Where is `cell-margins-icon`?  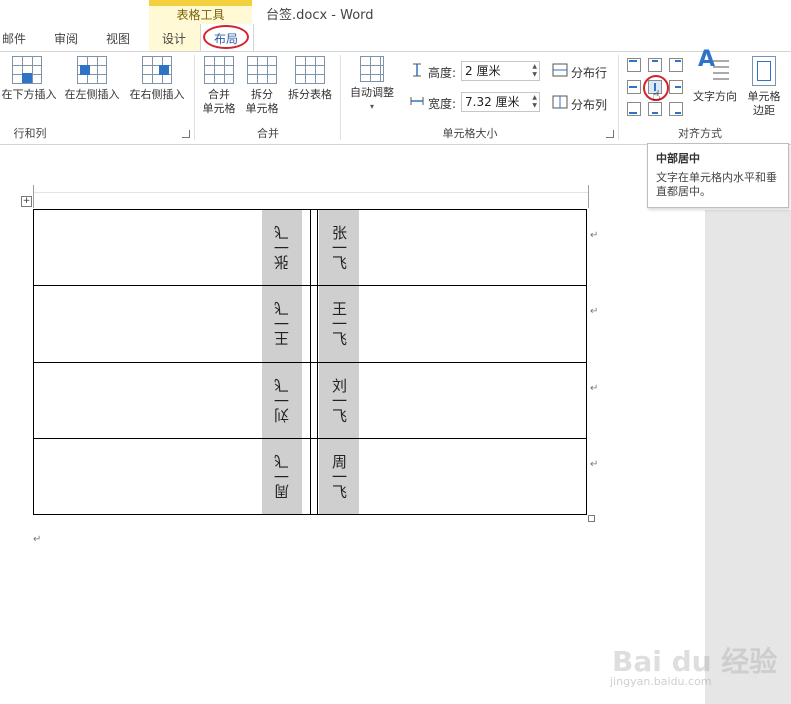 cell-margins-icon is located at coordinates (764, 71).